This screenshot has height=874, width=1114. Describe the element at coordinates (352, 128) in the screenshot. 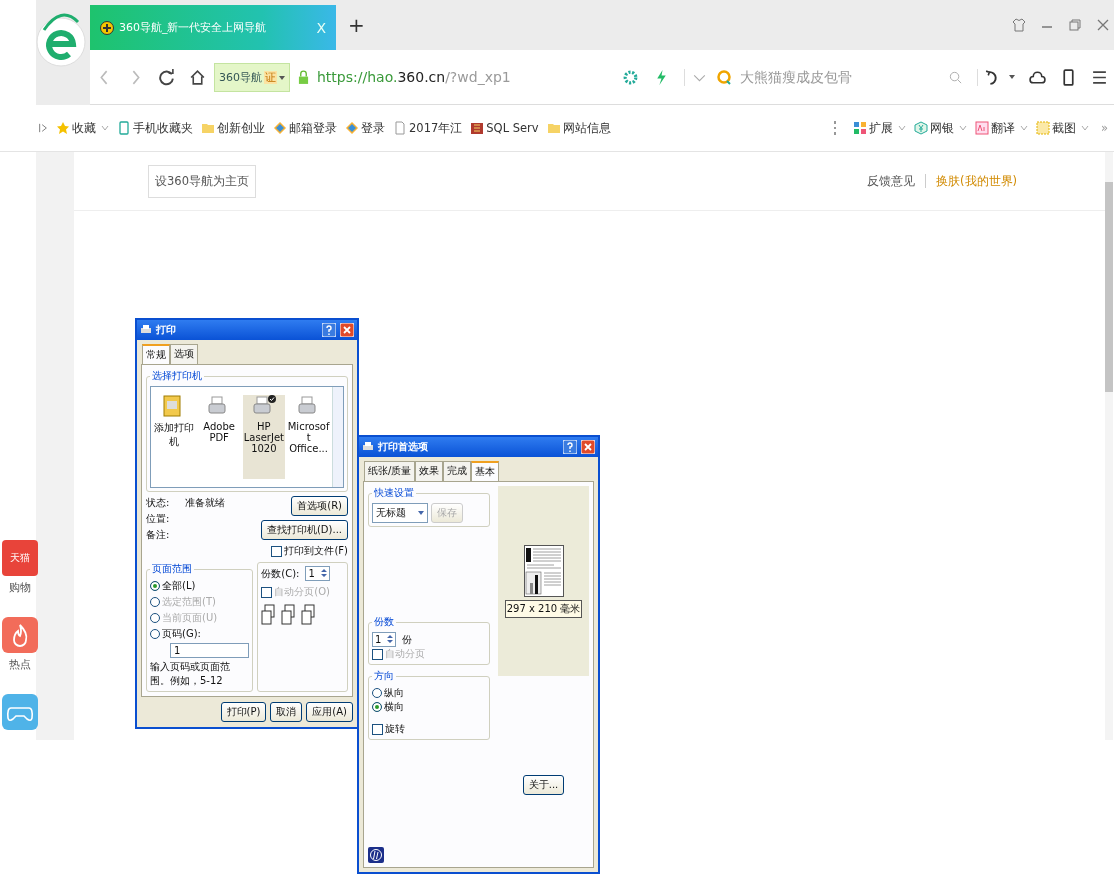

I see `diamond-icon` at that location.